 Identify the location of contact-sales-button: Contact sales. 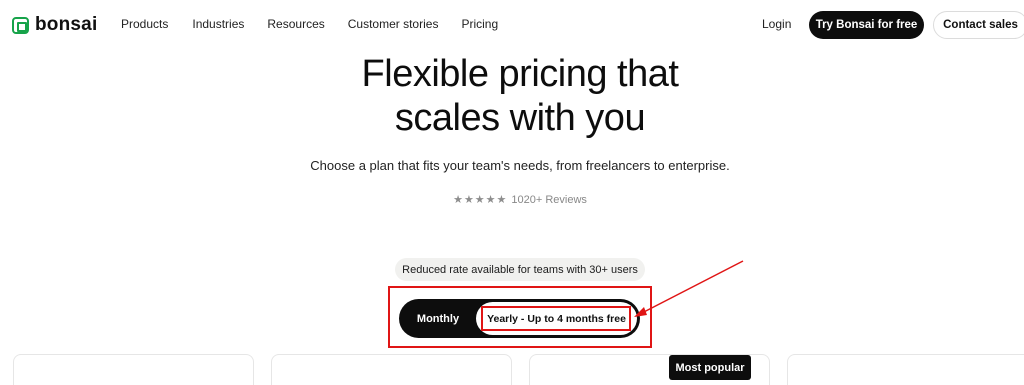
(978, 25).